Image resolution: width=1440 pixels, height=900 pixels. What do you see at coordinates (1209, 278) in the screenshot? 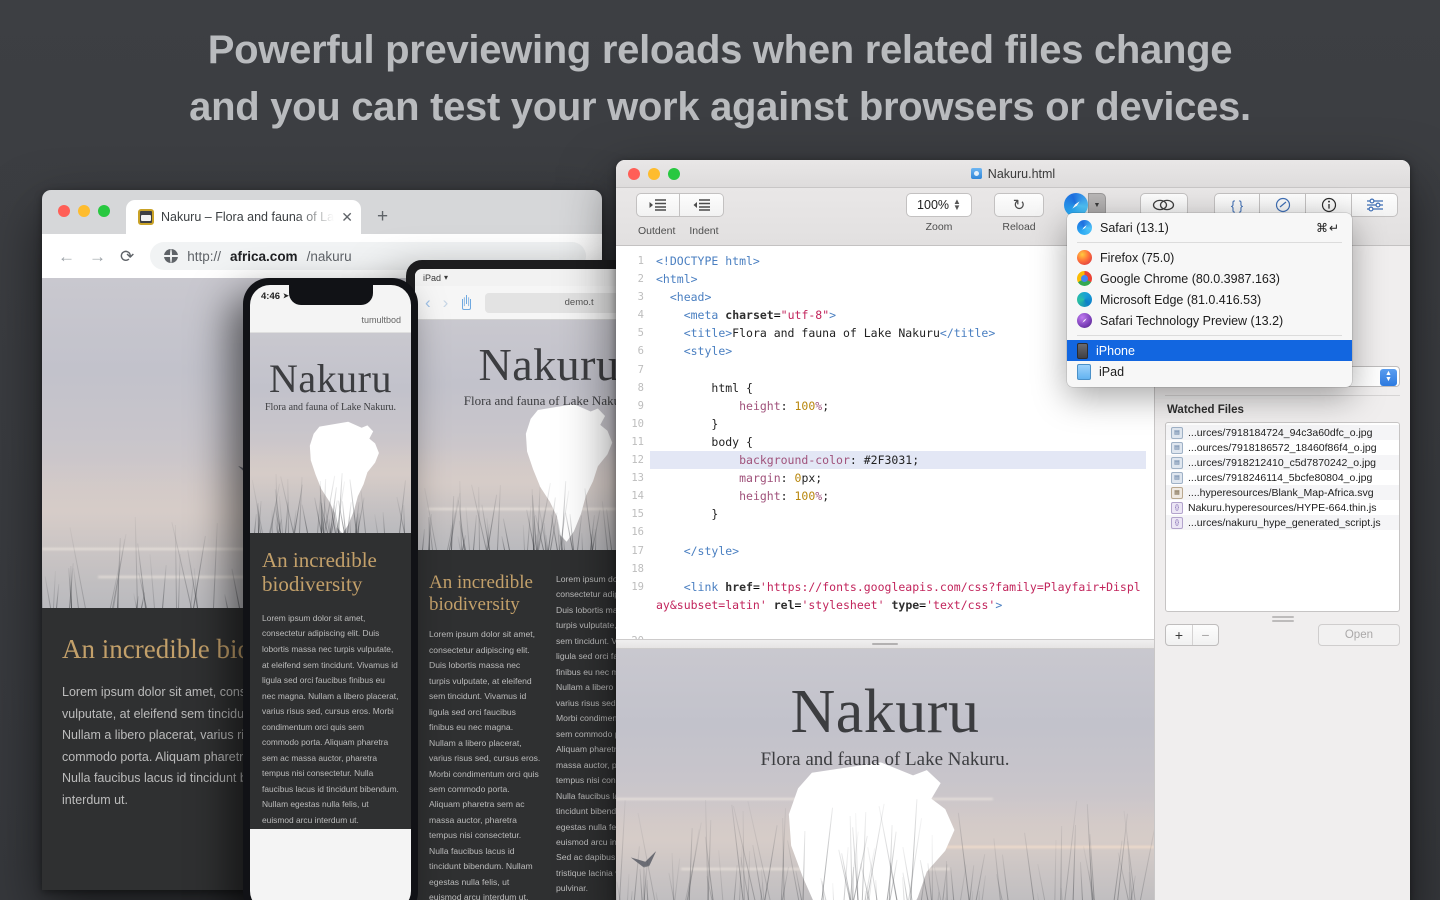
I see `menu-item-chrome: Google Chrome (80.0.3987.163)` at bounding box center [1209, 278].